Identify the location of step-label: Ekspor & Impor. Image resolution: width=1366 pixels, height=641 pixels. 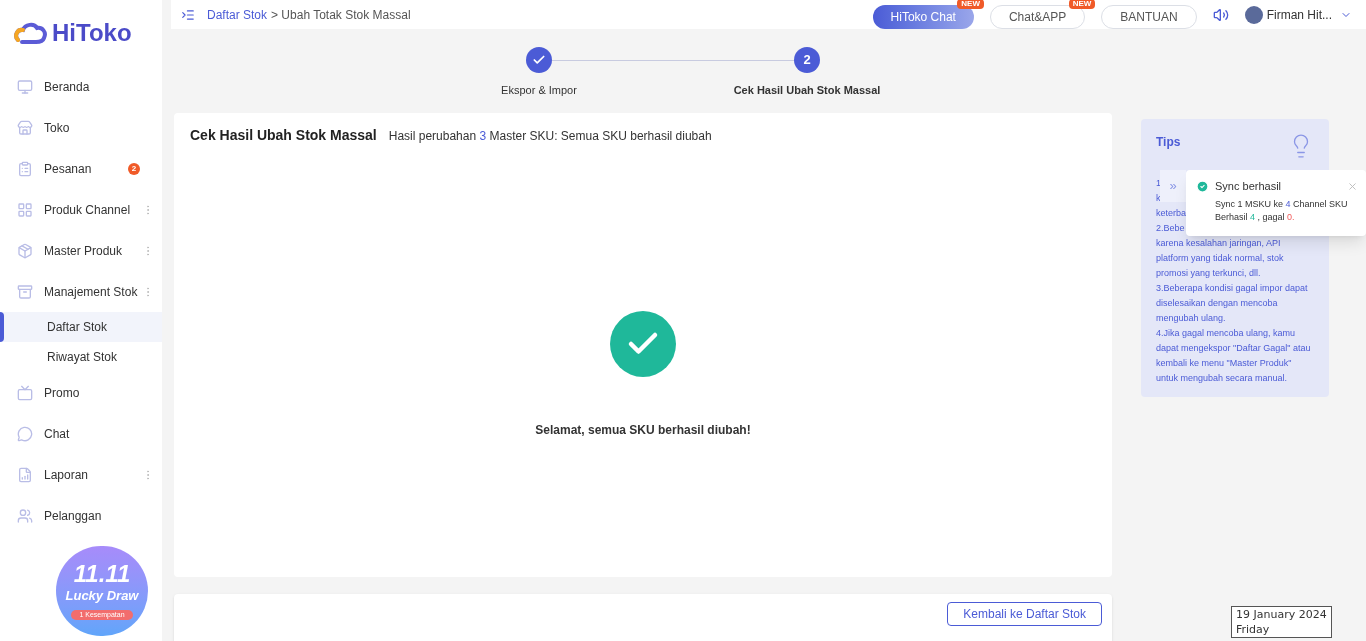
(539, 90).